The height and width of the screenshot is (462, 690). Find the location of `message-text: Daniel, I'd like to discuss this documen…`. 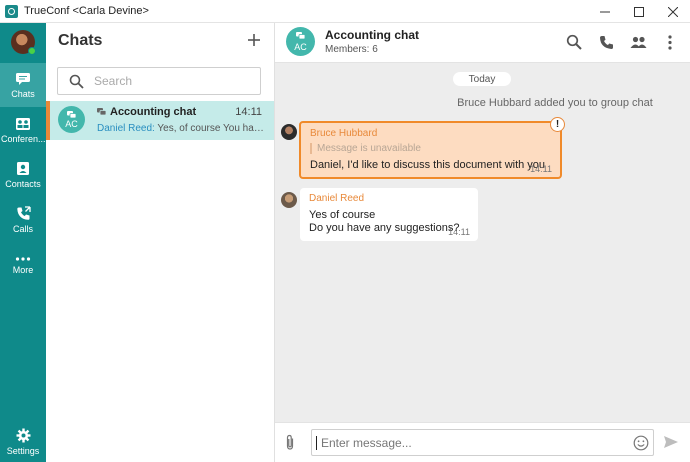

message-text: Daniel, I'd like to discuss this documen… is located at coordinates (428, 165).